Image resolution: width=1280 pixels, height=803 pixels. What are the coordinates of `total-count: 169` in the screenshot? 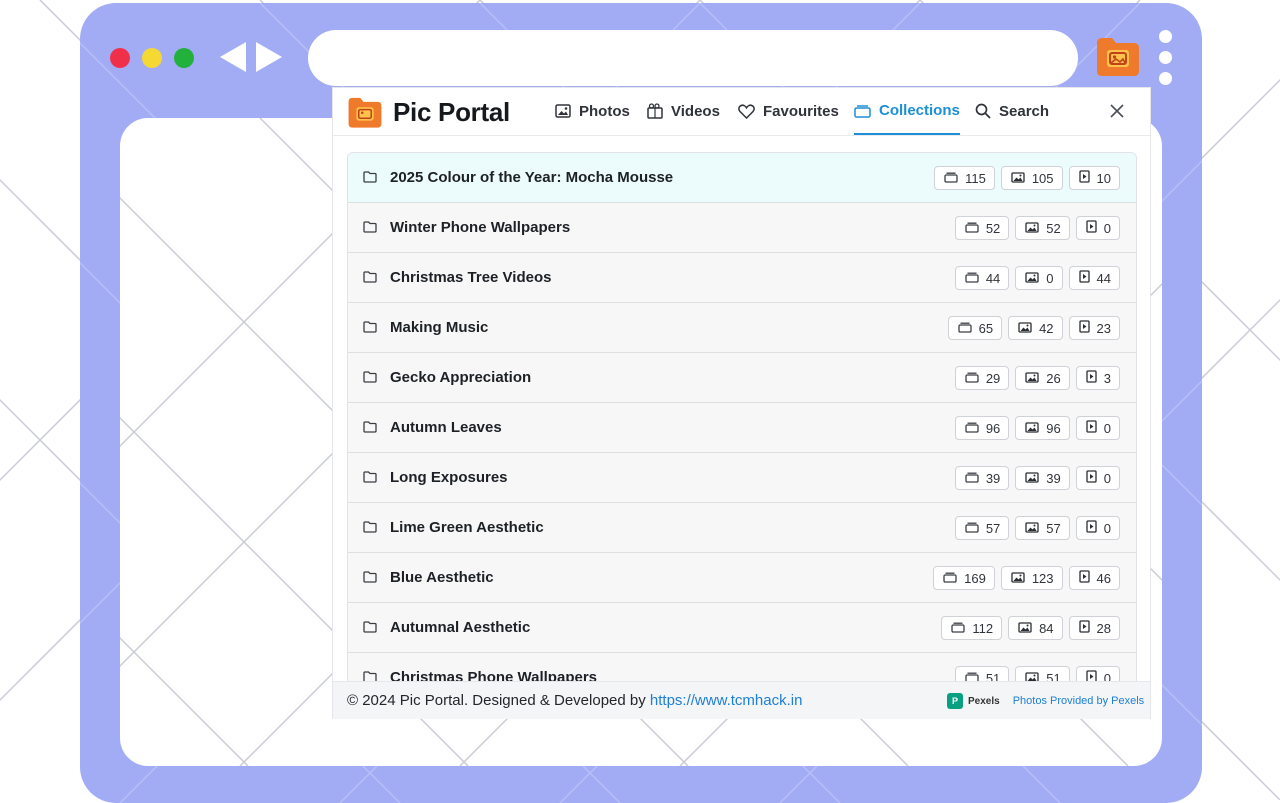 It's located at (975, 578).